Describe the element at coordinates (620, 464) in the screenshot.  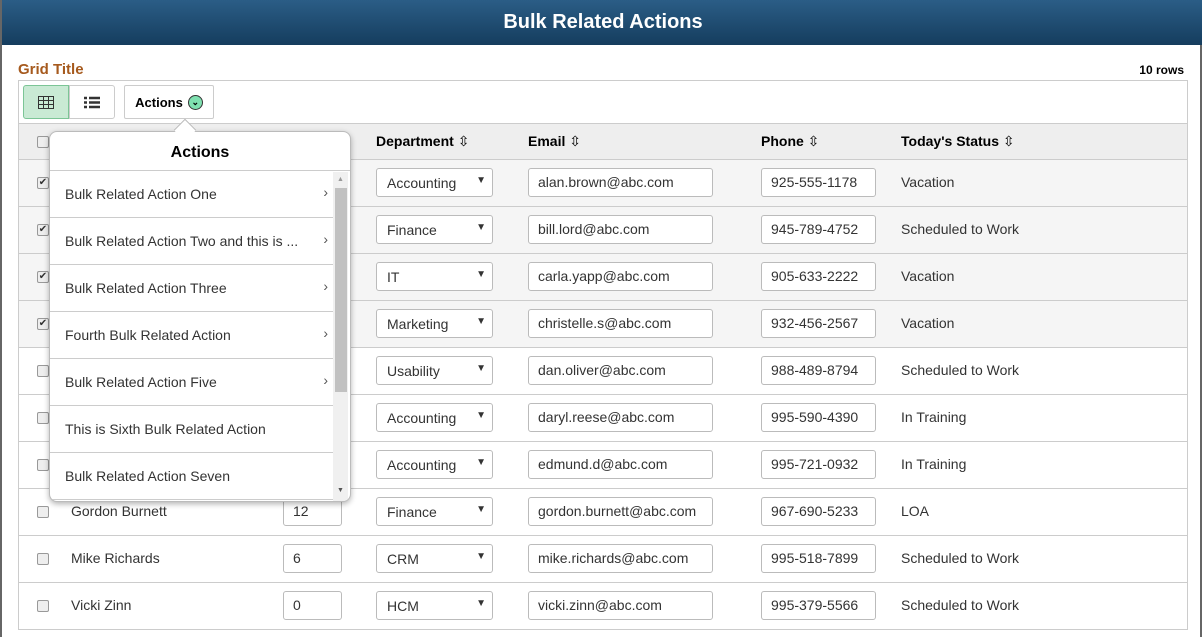
I see `email-input: edmund.d@abc.com` at that location.